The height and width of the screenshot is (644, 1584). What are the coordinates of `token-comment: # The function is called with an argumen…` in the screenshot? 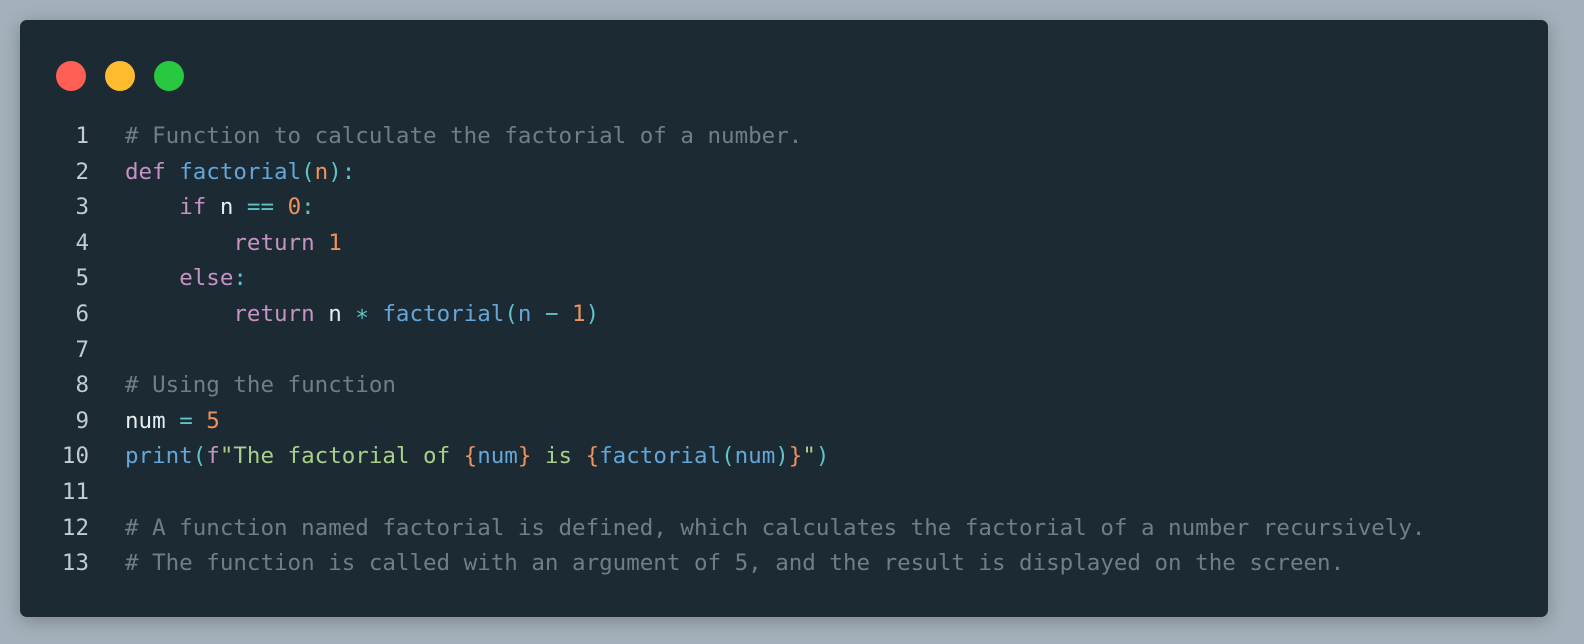 It's located at (735, 563).